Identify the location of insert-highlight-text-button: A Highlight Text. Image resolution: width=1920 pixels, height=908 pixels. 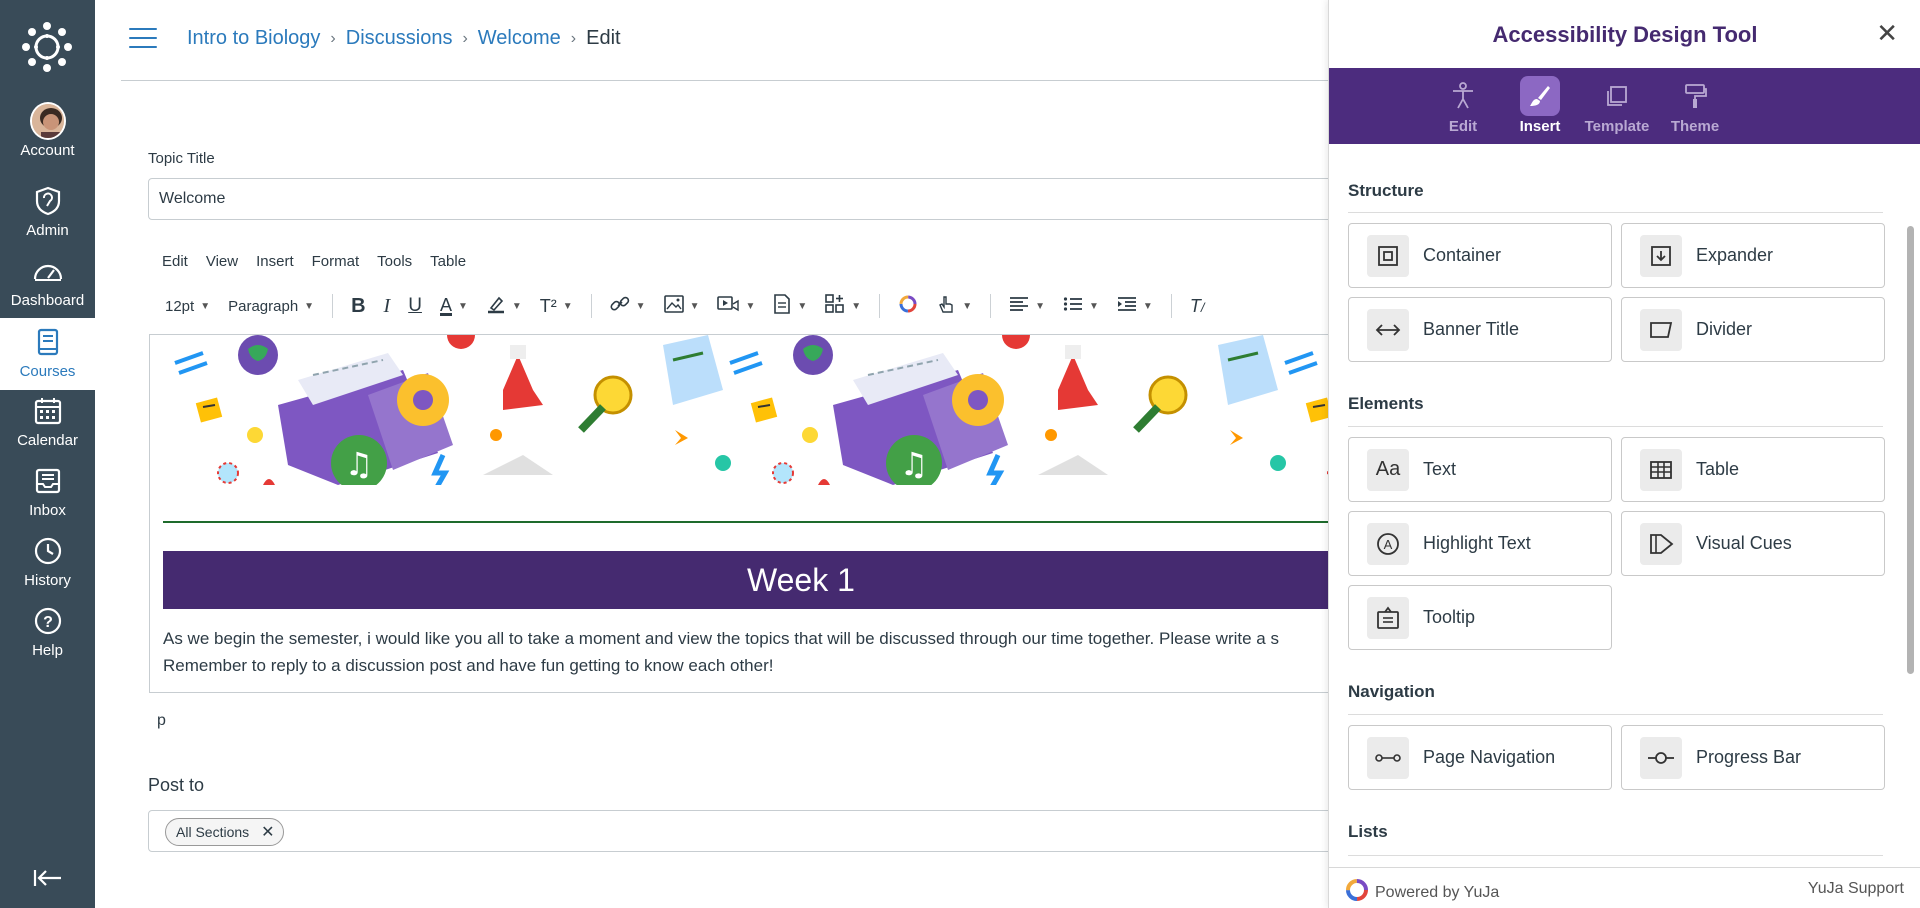
(1480, 543).